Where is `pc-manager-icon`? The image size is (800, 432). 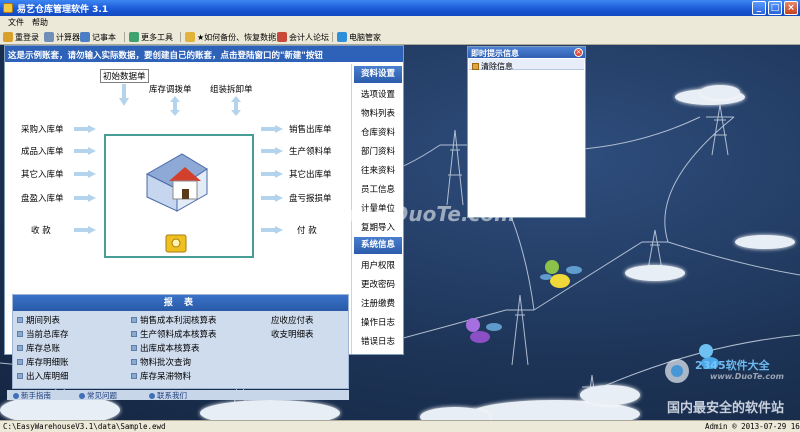
pc-manager-icon is located at coordinates (342, 37).